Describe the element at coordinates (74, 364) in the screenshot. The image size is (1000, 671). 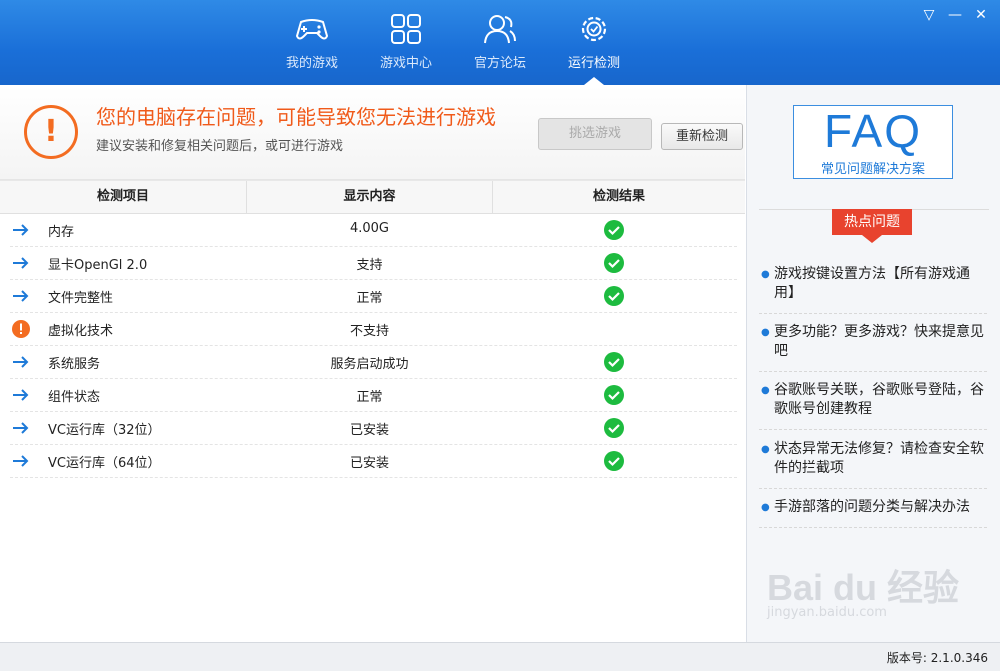
I see `item-name: 系统服务` at that location.